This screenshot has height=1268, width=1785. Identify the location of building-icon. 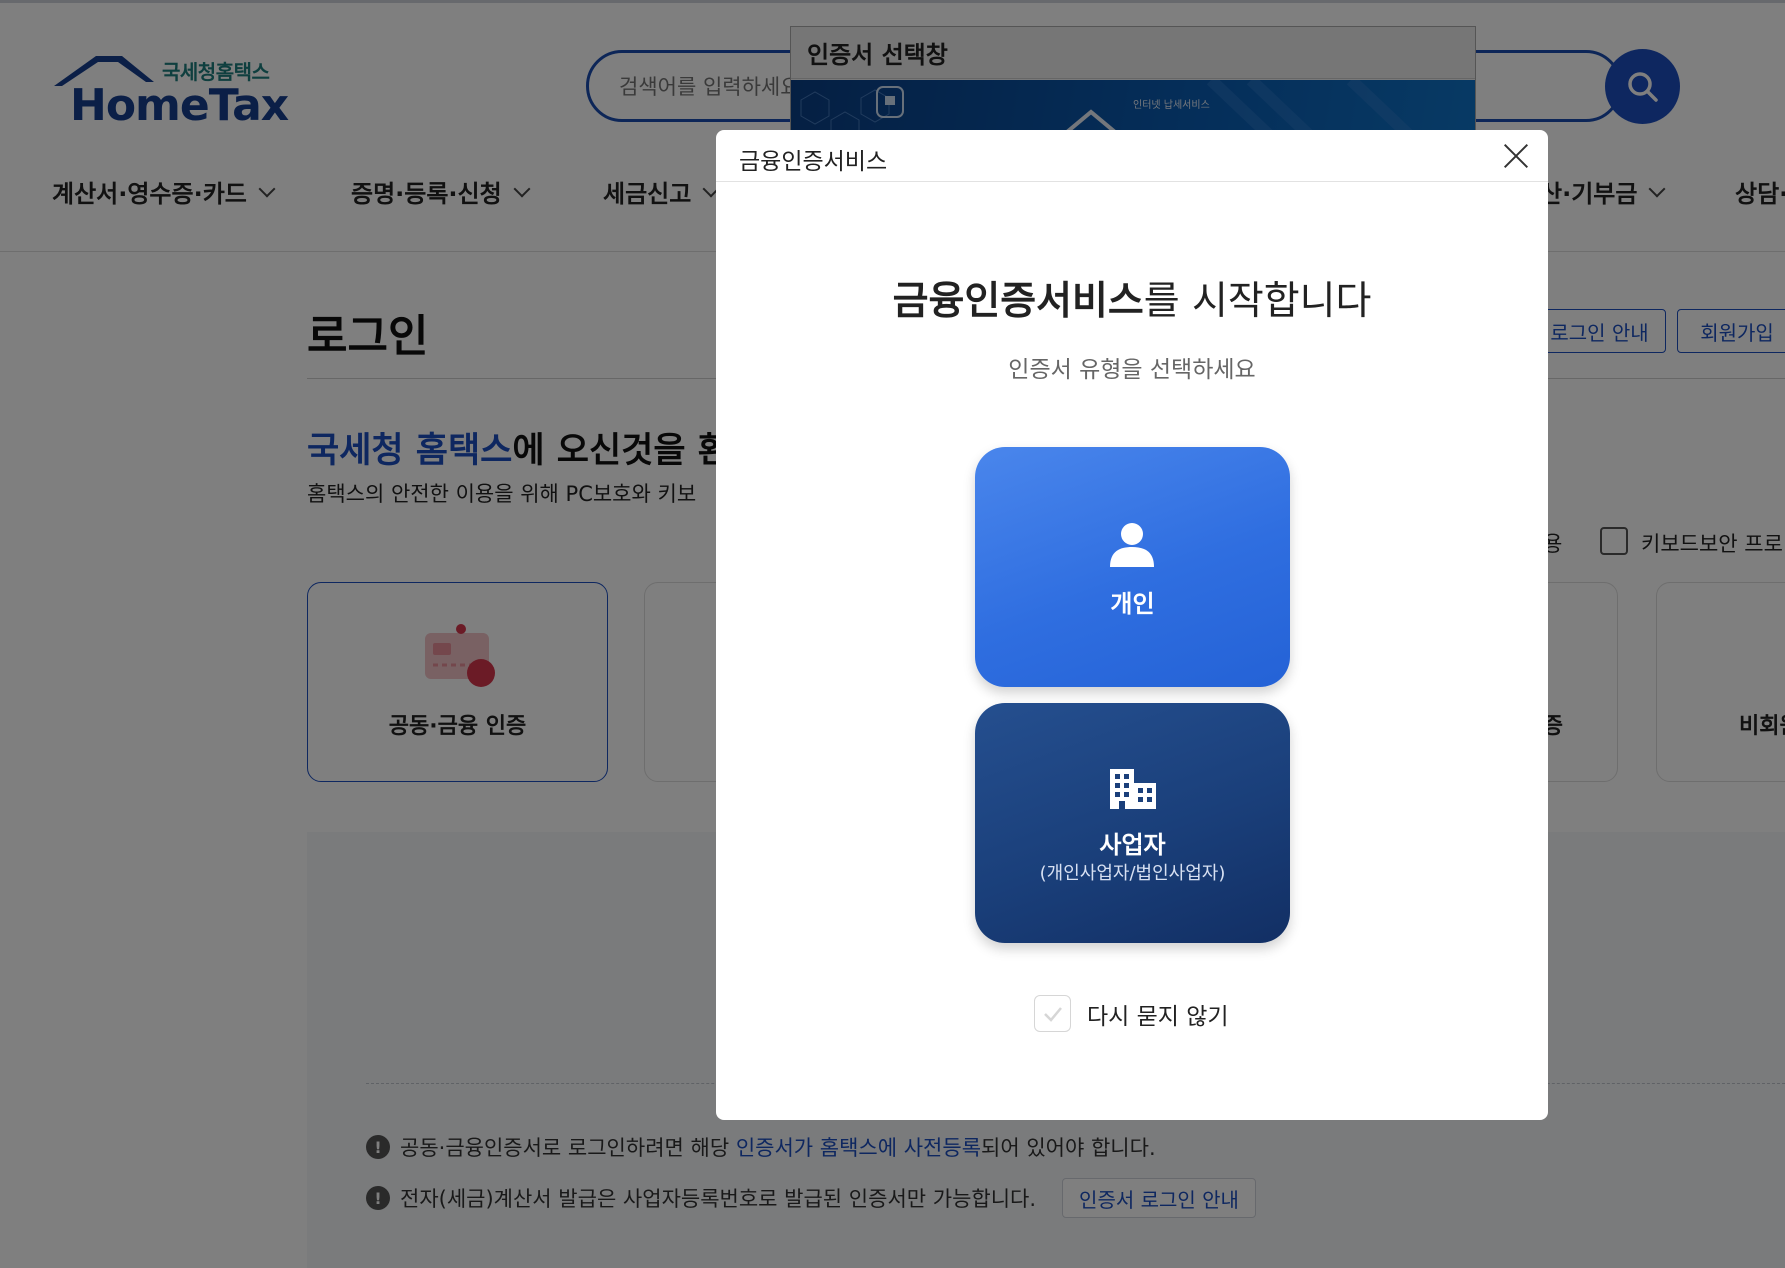
(1133, 789).